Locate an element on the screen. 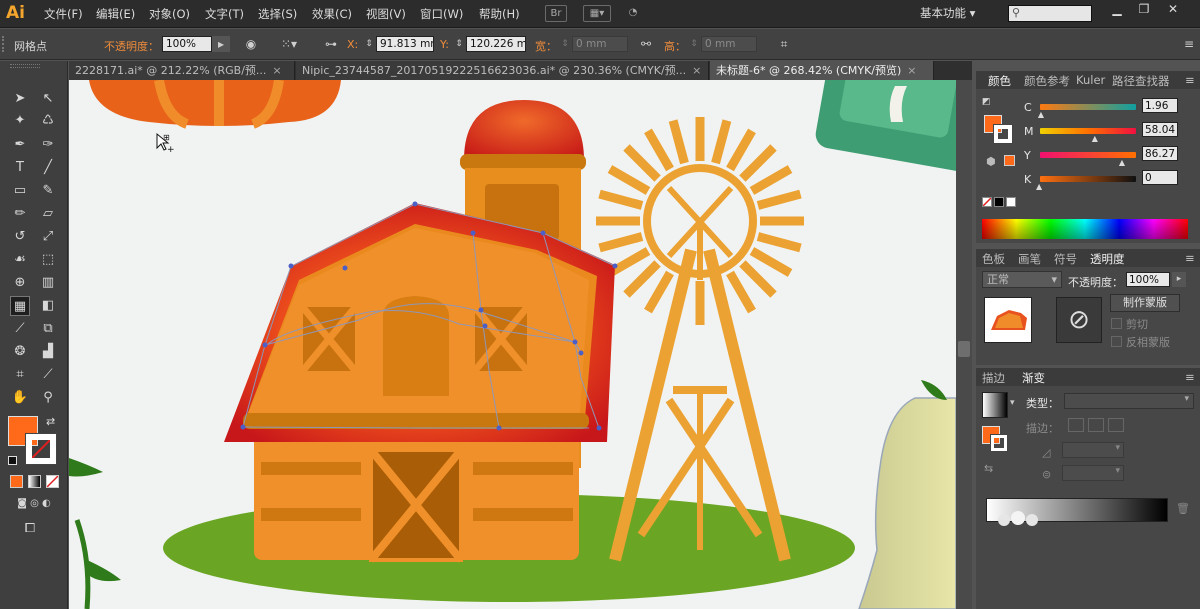  menu-file: 文件(F) is located at coordinates (63, 14).